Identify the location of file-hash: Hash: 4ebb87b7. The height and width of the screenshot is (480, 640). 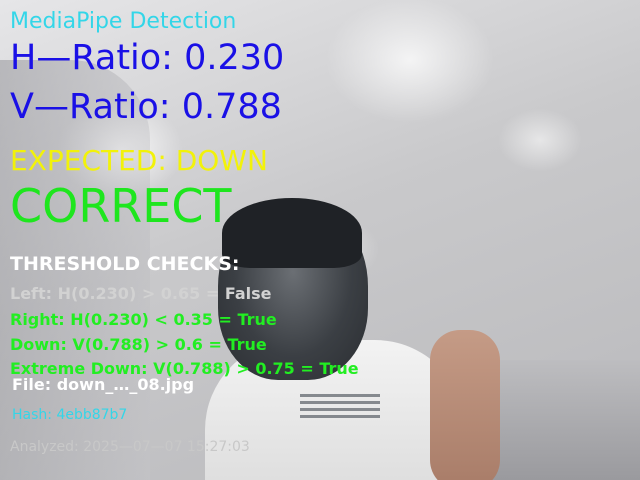
(70, 415).